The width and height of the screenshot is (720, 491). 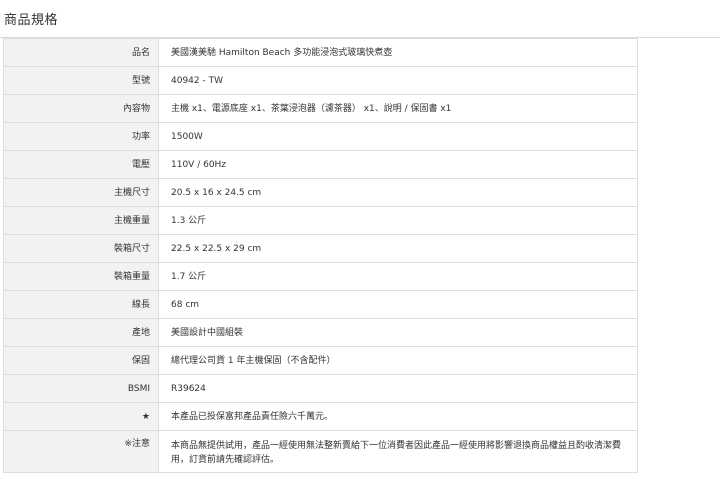 I want to click on spec-label: 功率, so click(x=81, y=136).